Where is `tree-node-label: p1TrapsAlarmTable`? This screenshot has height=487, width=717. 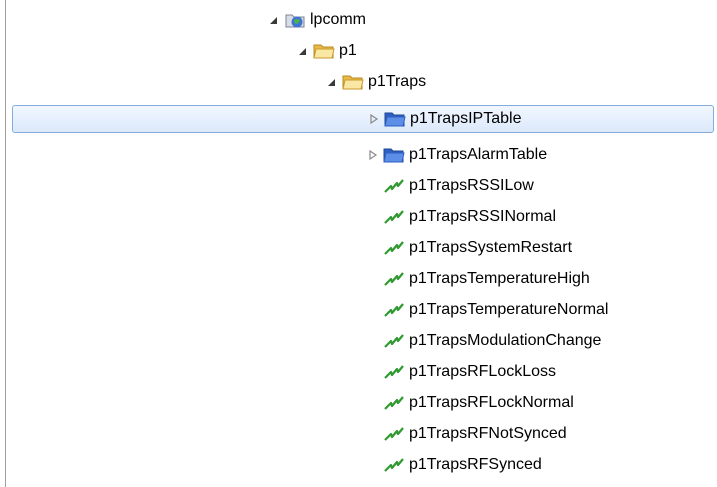 tree-node-label: p1TrapsAlarmTable is located at coordinates (478, 154).